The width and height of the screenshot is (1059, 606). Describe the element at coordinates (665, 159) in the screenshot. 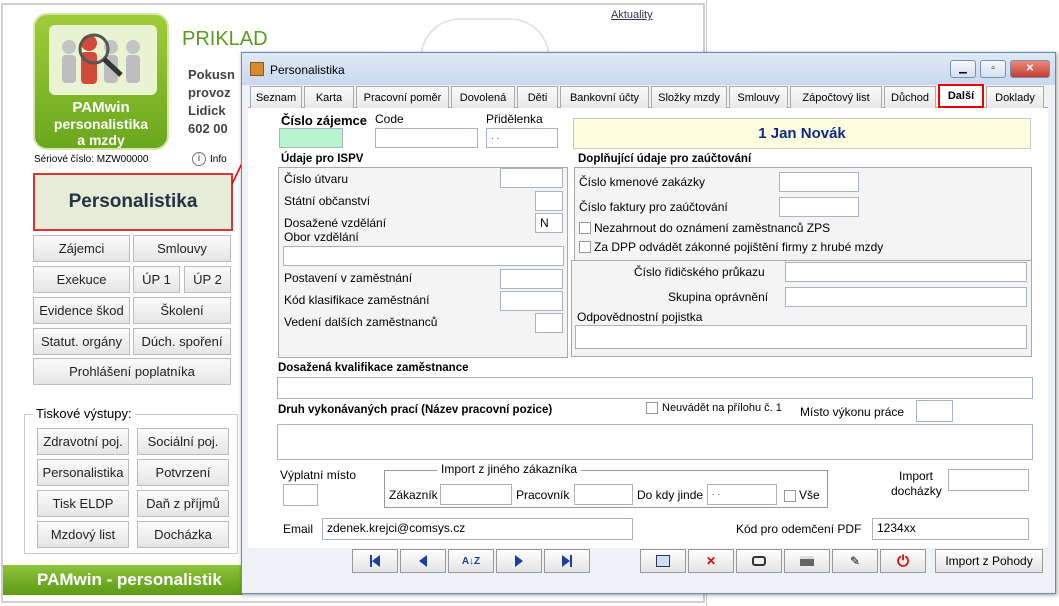

I see `doplnujici-header: Doplňující údaje pro zaúčtování` at that location.